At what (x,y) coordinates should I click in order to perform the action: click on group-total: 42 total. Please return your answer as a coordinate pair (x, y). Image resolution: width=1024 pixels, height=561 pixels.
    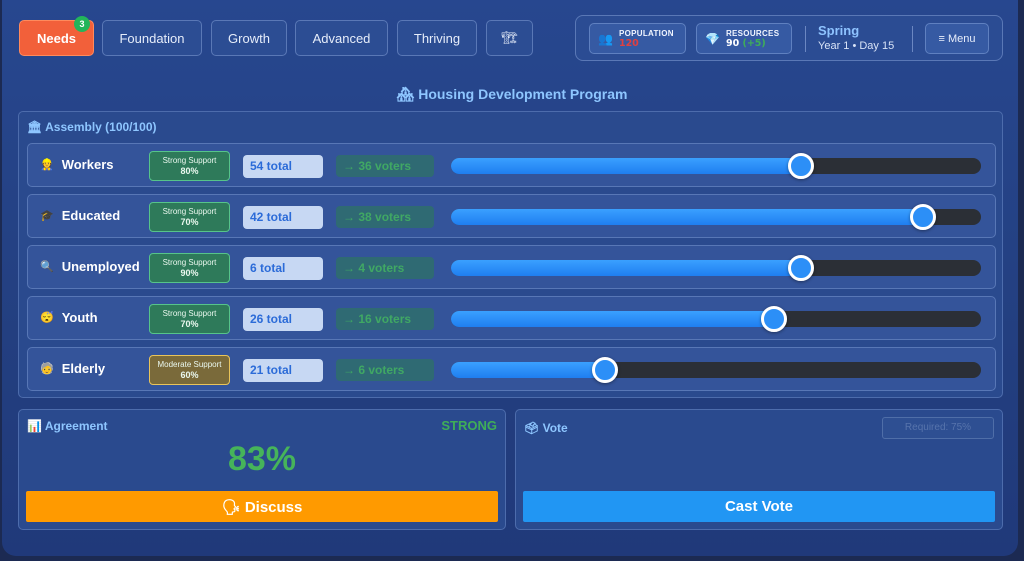
    Looking at the image, I should click on (283, 217).